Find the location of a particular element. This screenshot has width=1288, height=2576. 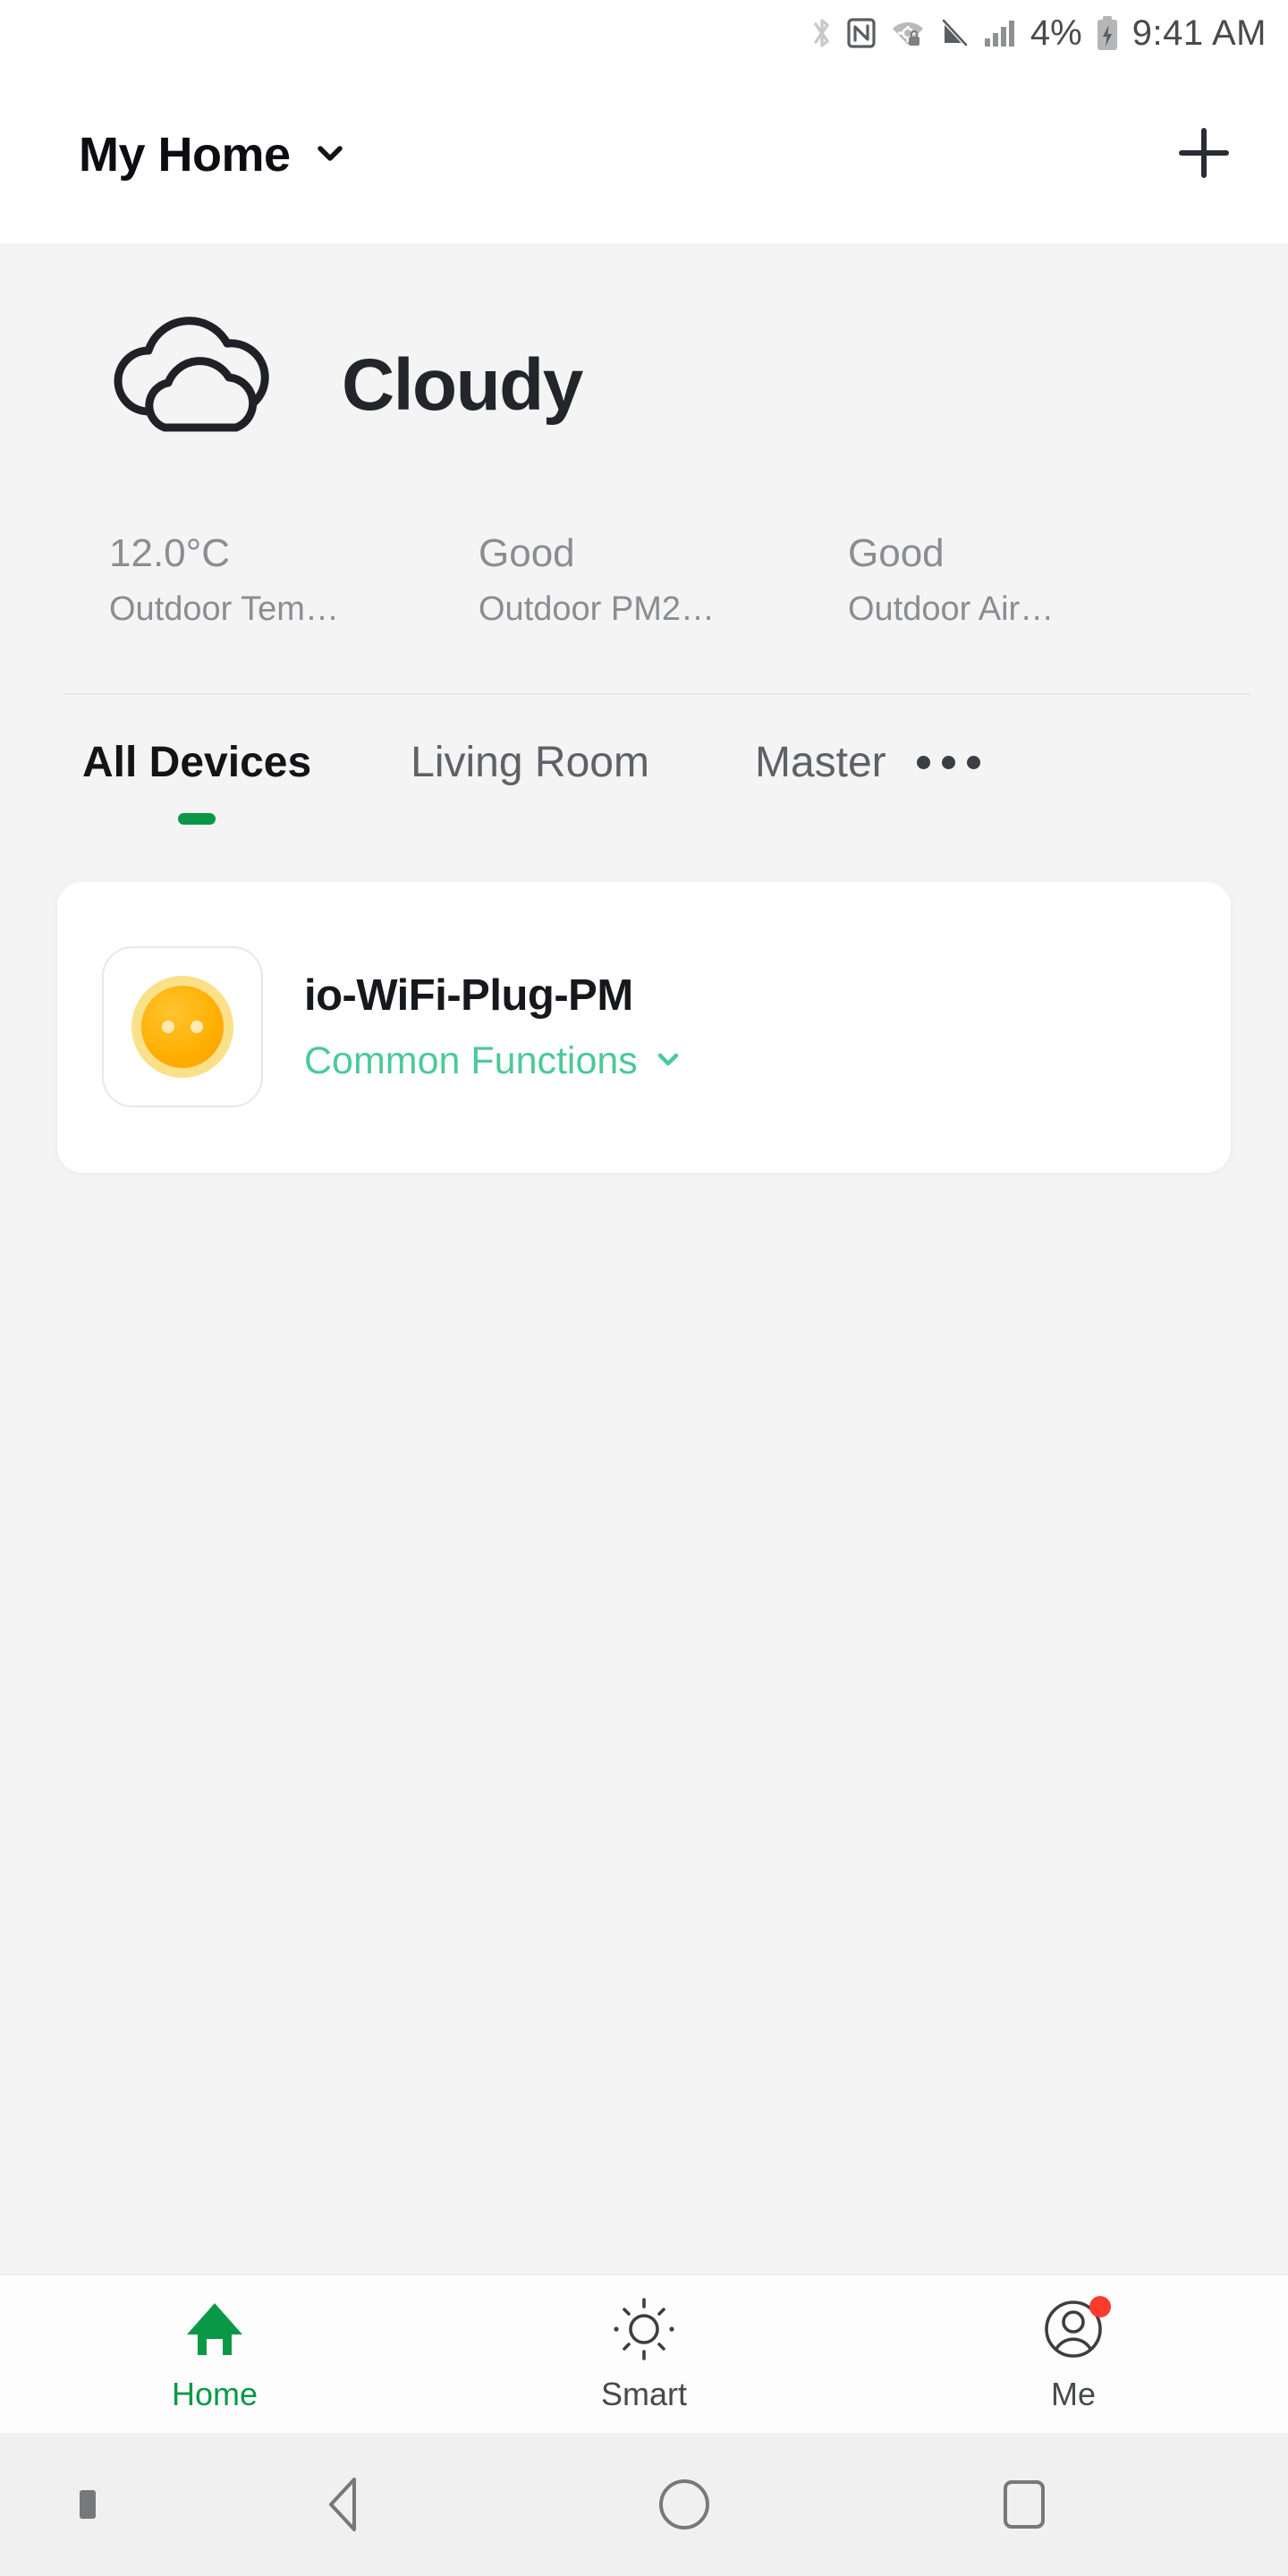

common-functions-toggle: Common Functions is located at coordinates (494, 1060).